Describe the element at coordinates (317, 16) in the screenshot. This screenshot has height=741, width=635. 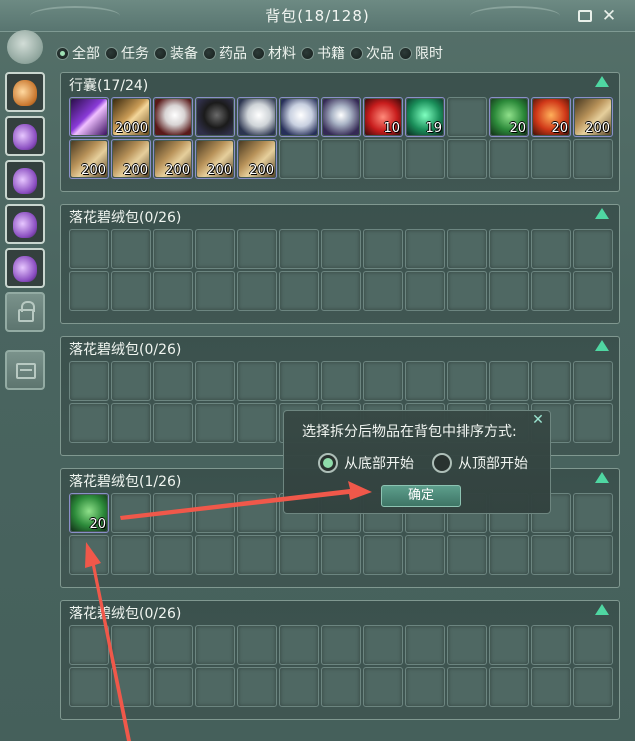
I see `title-bar: 背包(18/128) ✕` at that location.